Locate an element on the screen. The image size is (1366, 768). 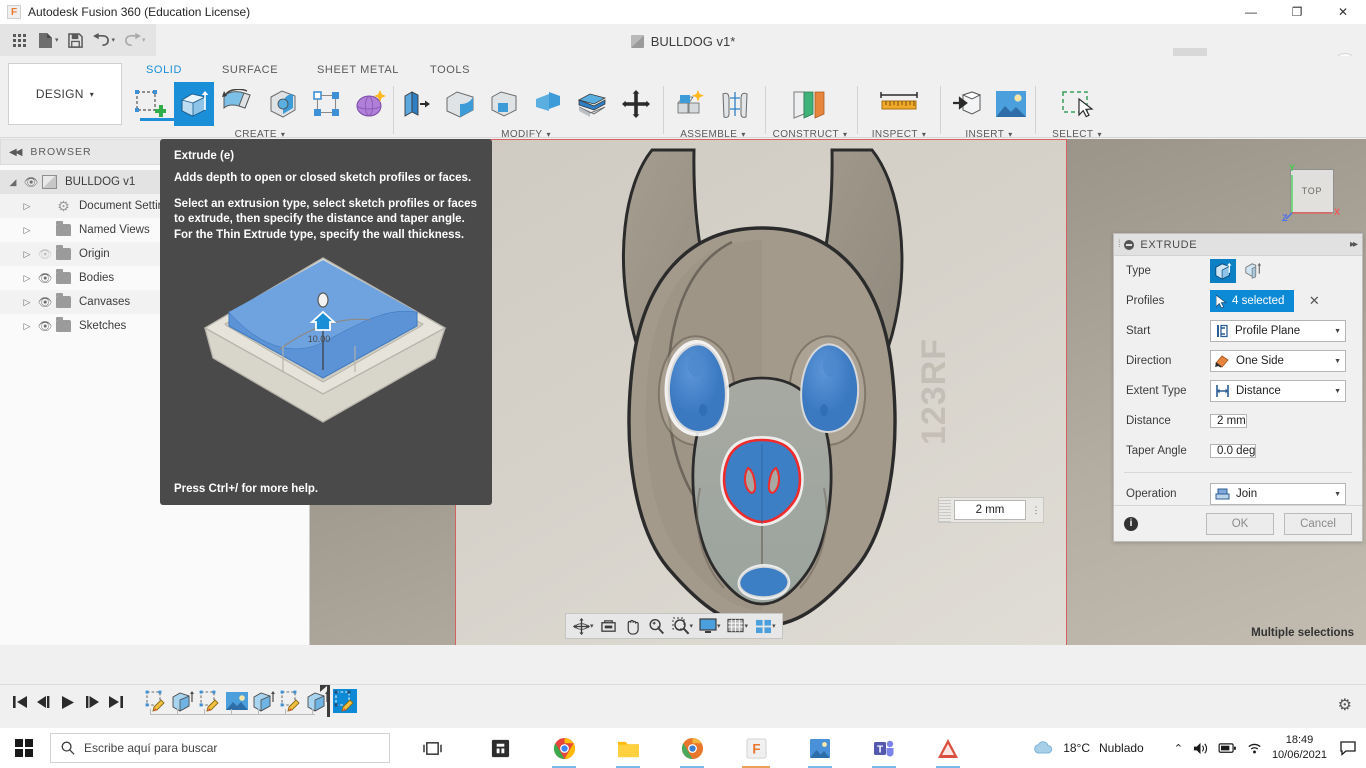
step-forward-icon is located at coordinates (92, 702).